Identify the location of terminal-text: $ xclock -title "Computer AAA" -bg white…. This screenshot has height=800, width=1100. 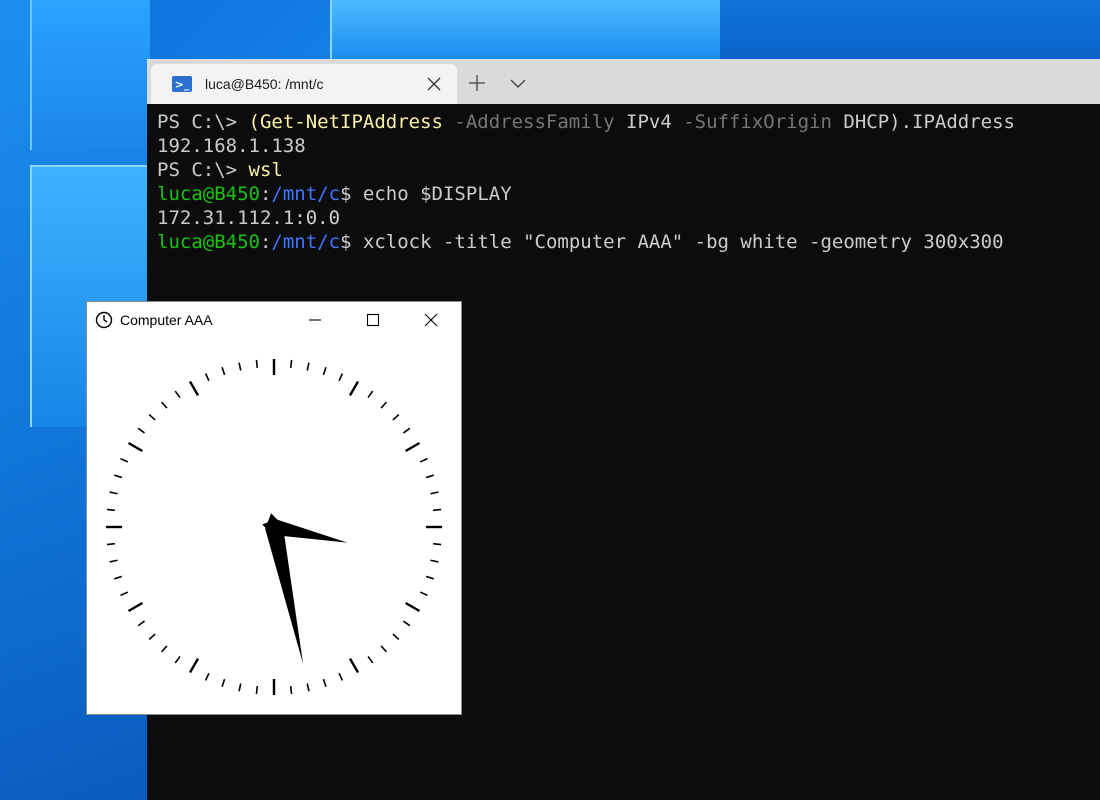
(672, 242).